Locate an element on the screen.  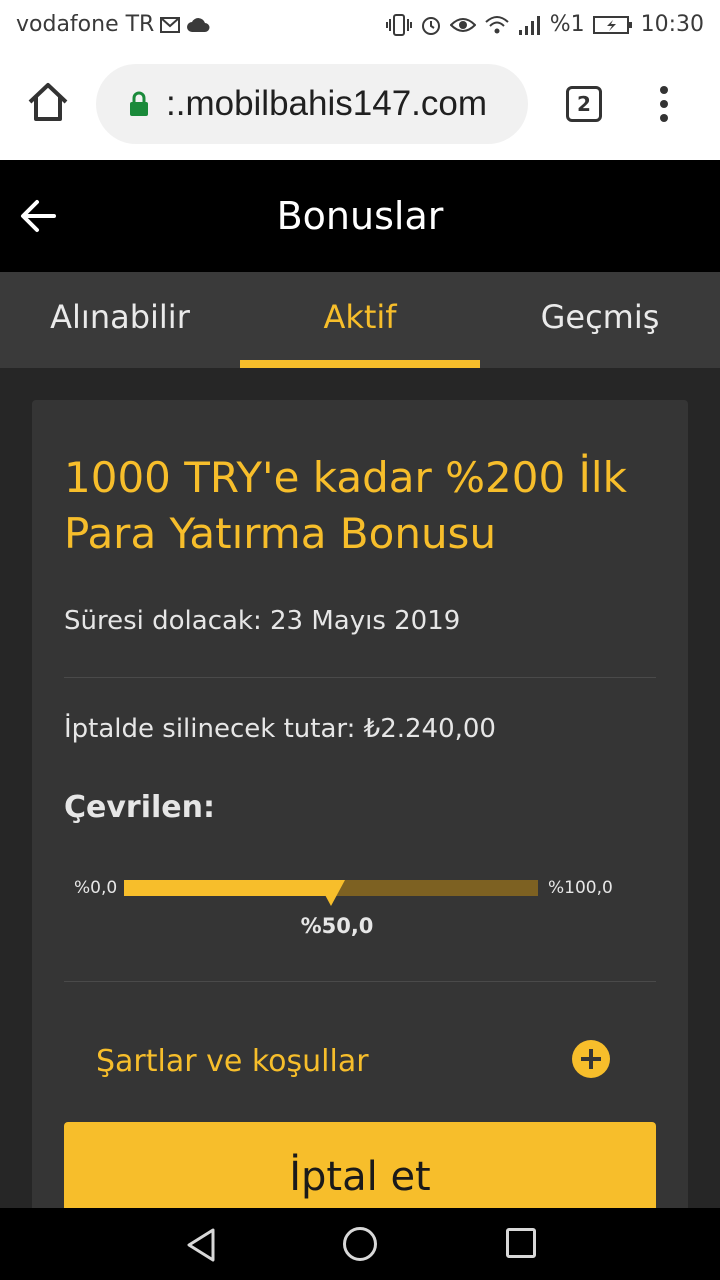
tab-active: Aktif is located at coordinates (360, 320).